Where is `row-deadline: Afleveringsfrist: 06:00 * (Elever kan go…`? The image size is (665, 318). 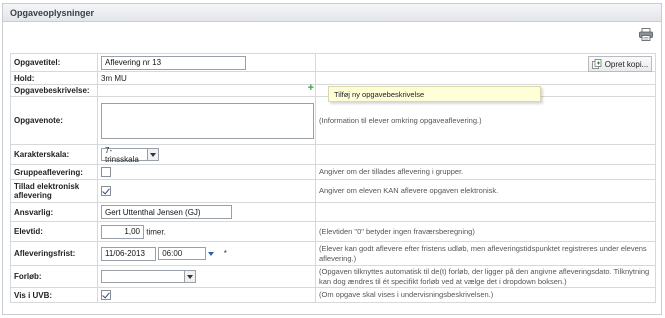
row-deadline: Afleveringsfrist: 06:00 * (Elever kan go… is located at coordinates (333, 253).